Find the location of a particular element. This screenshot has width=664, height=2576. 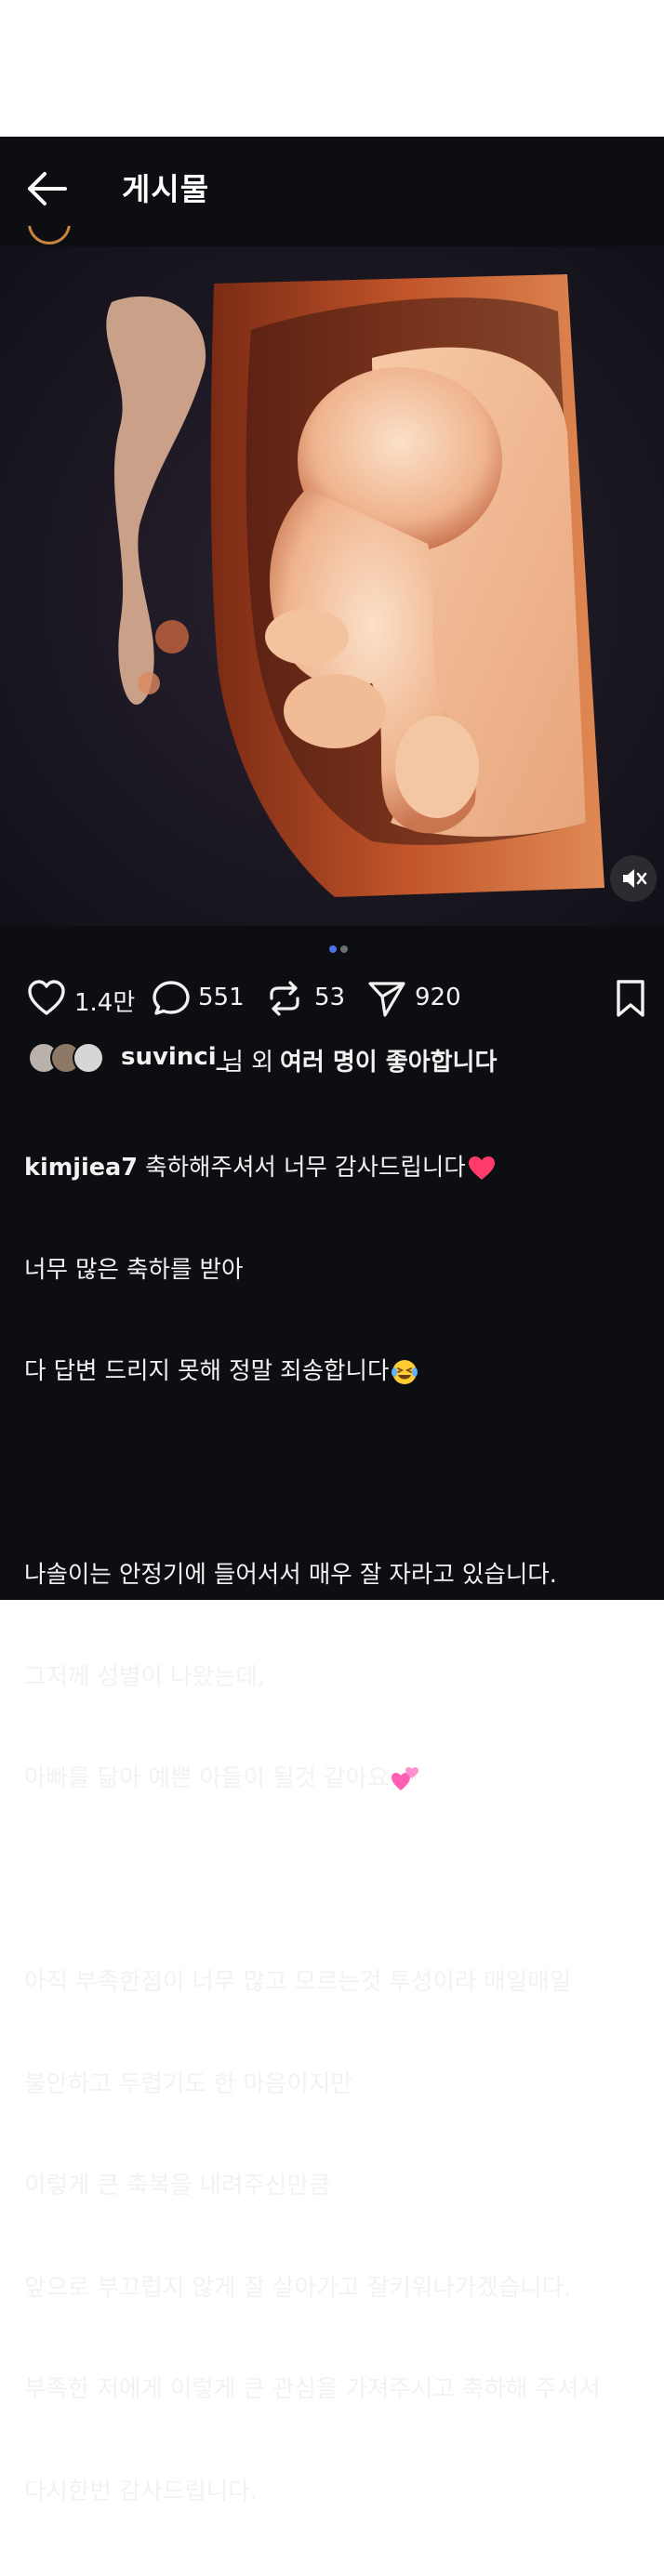

laughing-tears-emoji-icon is located at coordinates (405, 1372).